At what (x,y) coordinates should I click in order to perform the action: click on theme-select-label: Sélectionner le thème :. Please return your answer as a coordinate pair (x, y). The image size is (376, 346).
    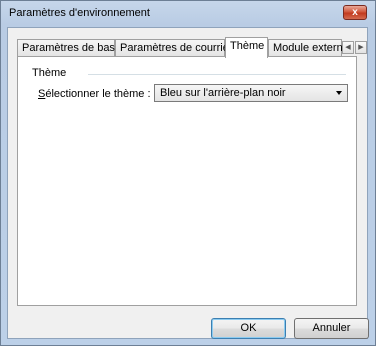
    Looking at the image, I should click on (94, 94).